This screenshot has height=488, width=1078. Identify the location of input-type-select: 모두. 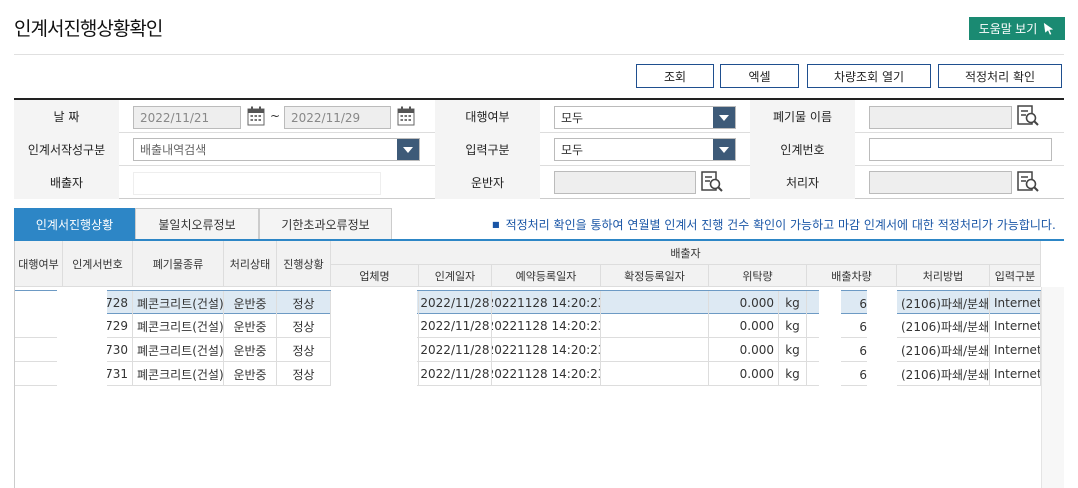
(645, 149).